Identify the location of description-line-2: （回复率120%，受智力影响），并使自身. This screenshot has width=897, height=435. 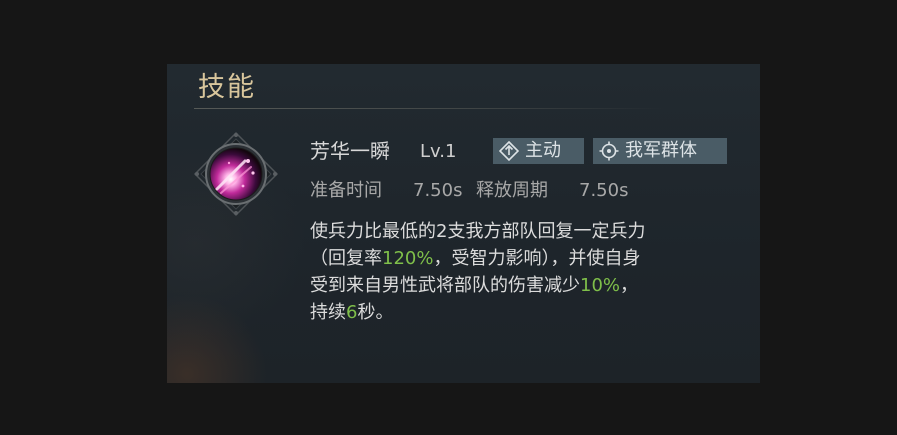
(530, 258).